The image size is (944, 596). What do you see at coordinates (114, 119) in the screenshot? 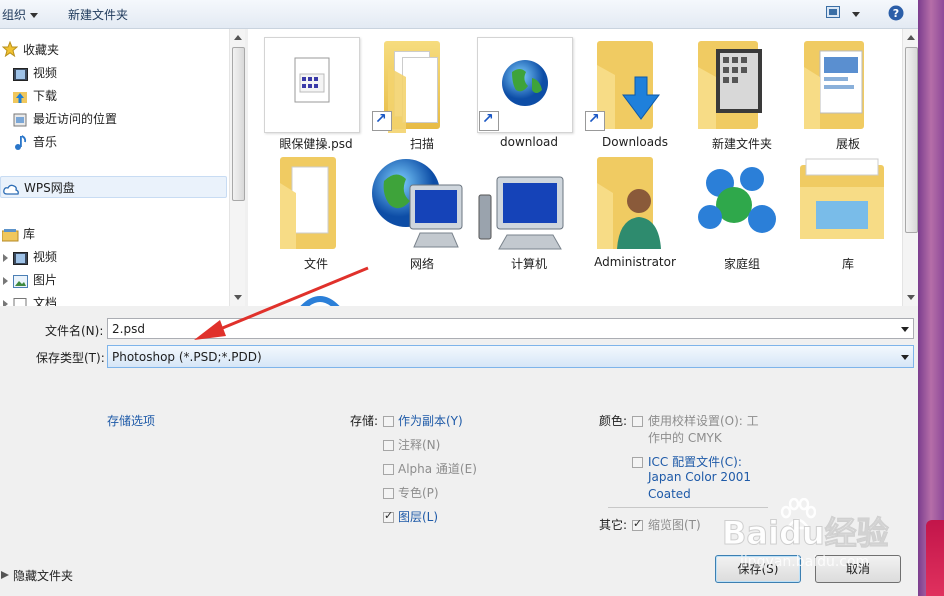
I see `nav-item-recent: 最近访问的位置` at bounding box center [114, 119].